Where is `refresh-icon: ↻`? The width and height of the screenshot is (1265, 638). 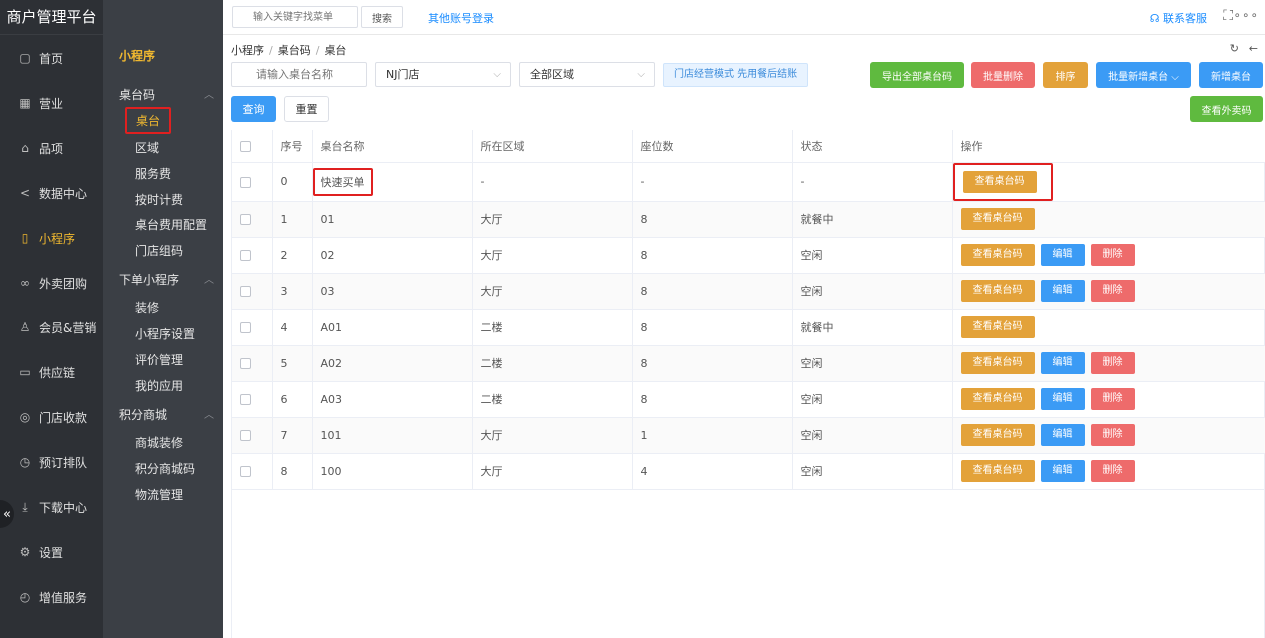
refresh-icon: ↻ is located at coordinates (1234, 48).